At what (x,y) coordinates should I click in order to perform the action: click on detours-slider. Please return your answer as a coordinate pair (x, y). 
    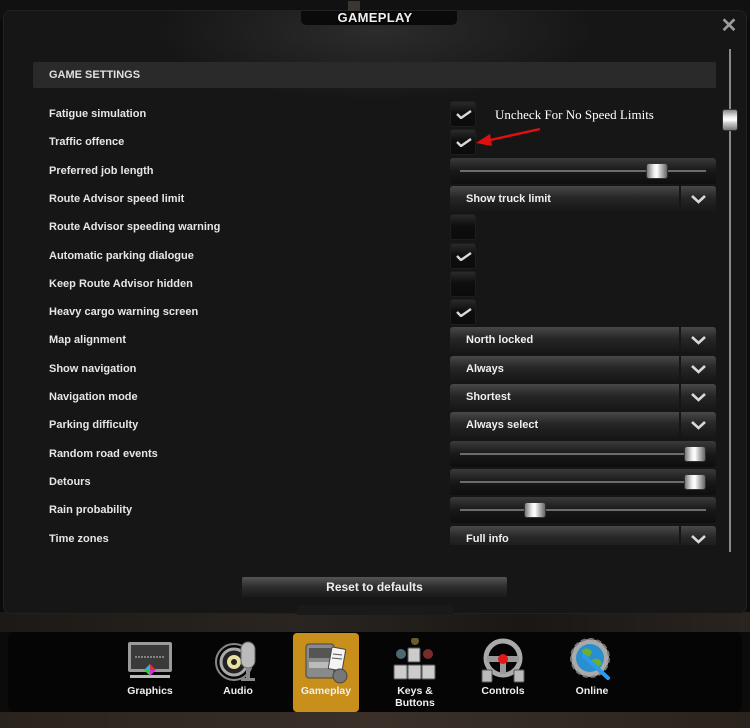
    Looking at the image, I should click on (583, 481).